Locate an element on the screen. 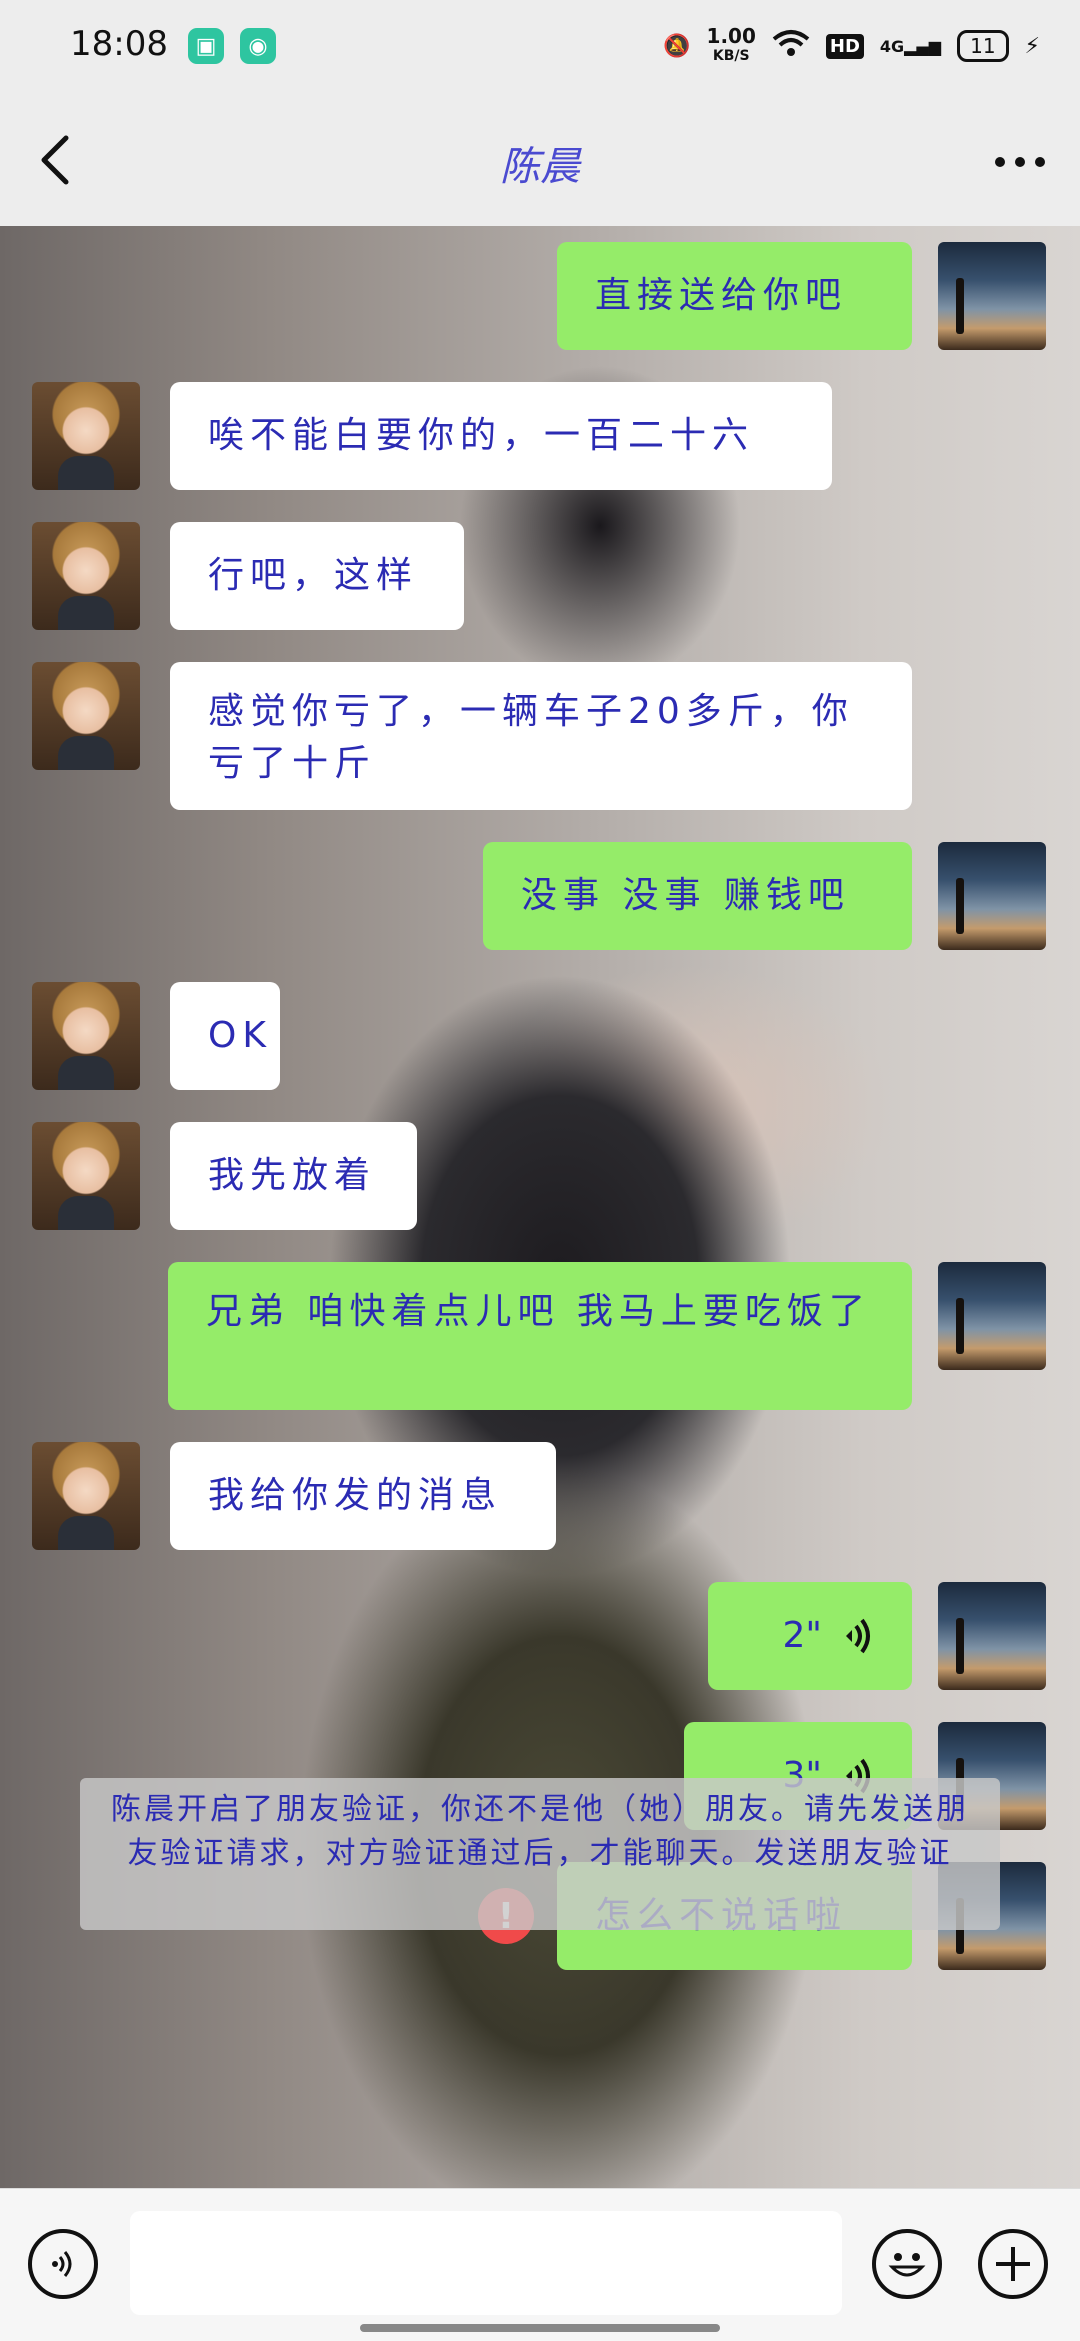  message-bubble-received: 行吧，这样 is located at coordinates (317, 576).